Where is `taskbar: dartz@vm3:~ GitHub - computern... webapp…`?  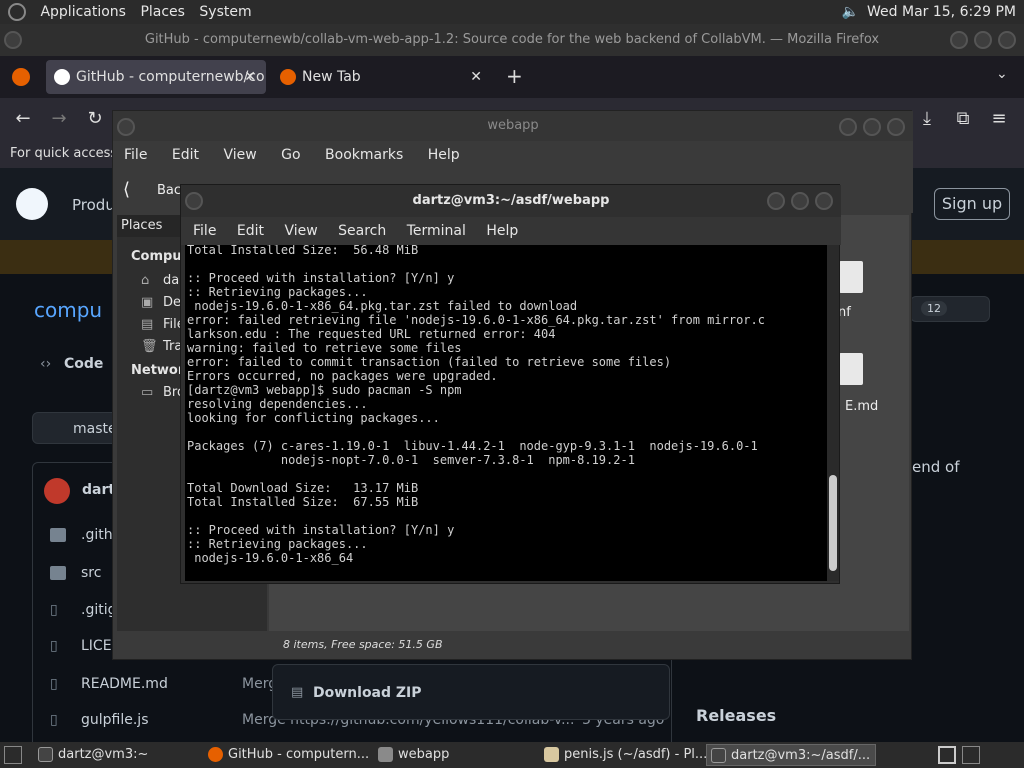
taskbar: dartz@vm3:~ GitHub - computern... webapp… is located at coordinates (512, 755).